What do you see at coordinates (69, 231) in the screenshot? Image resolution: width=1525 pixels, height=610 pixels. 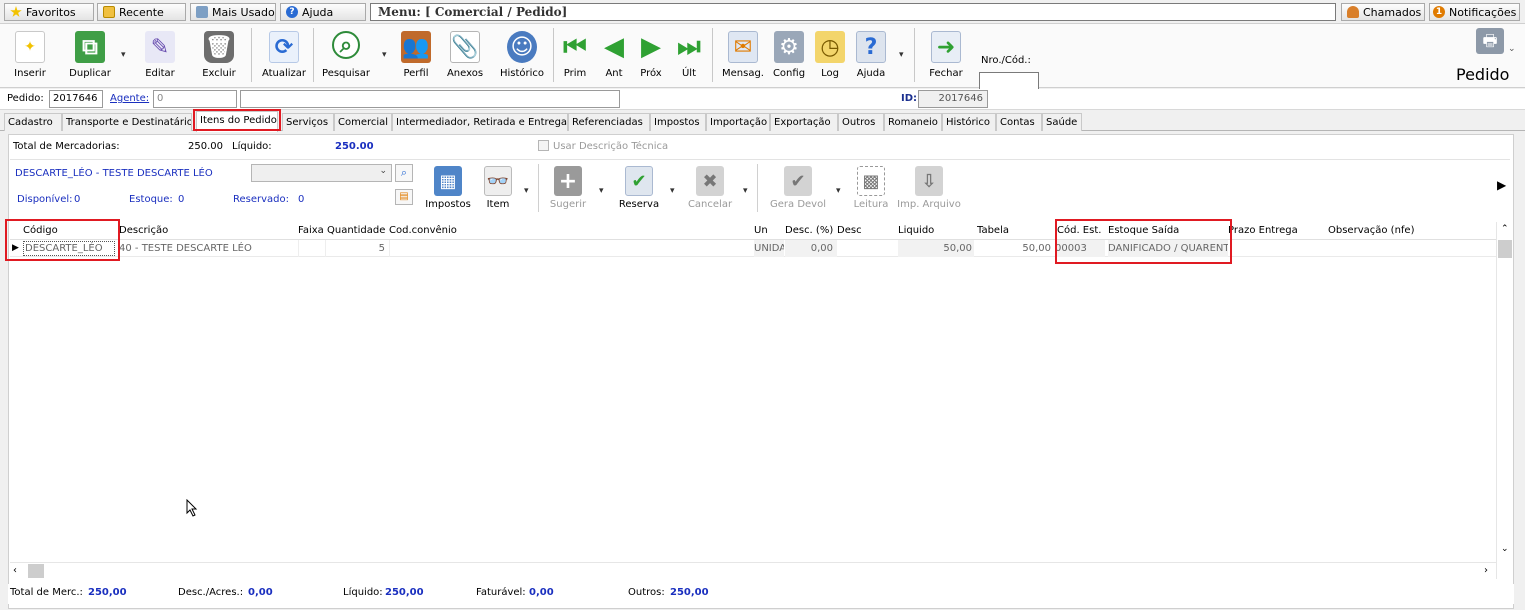 I see `col-codigo: Código` at bounding box center [69, 231].